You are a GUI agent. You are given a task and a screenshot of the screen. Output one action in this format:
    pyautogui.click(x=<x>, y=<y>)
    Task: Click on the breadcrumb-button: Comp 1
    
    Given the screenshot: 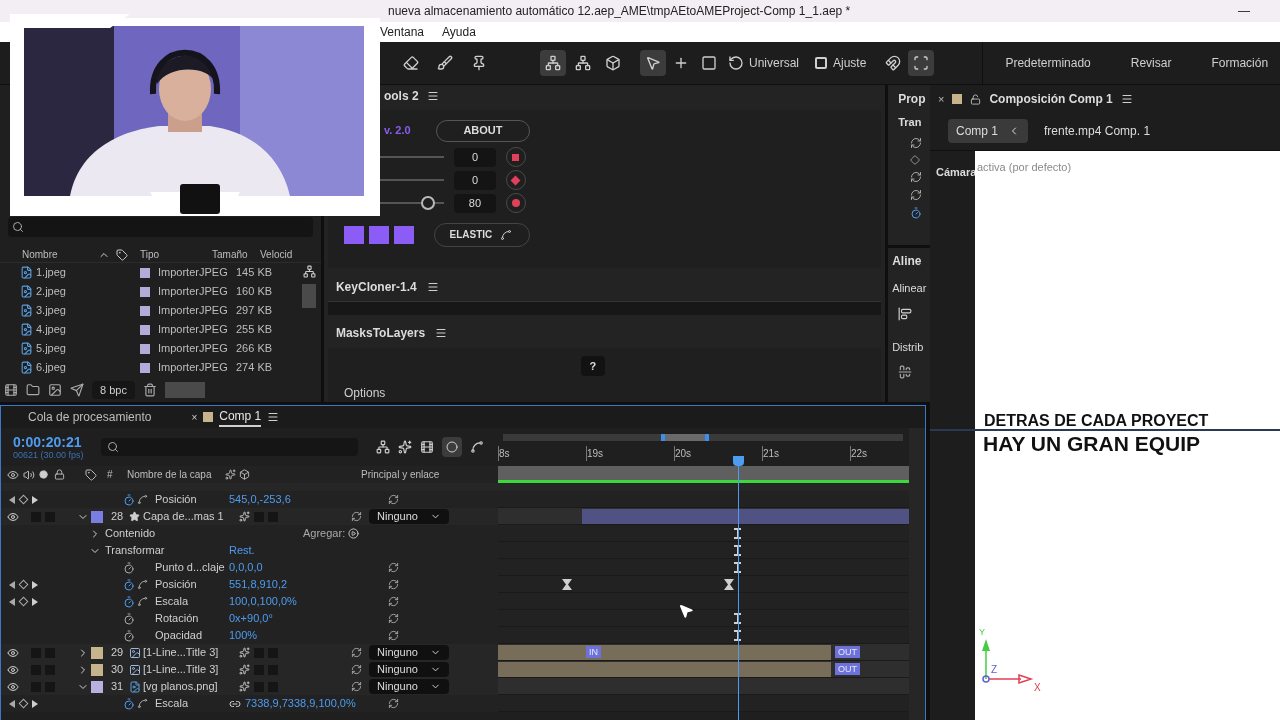 What is the action you would take?
    pyautogui.click(x=988, y=130)
    